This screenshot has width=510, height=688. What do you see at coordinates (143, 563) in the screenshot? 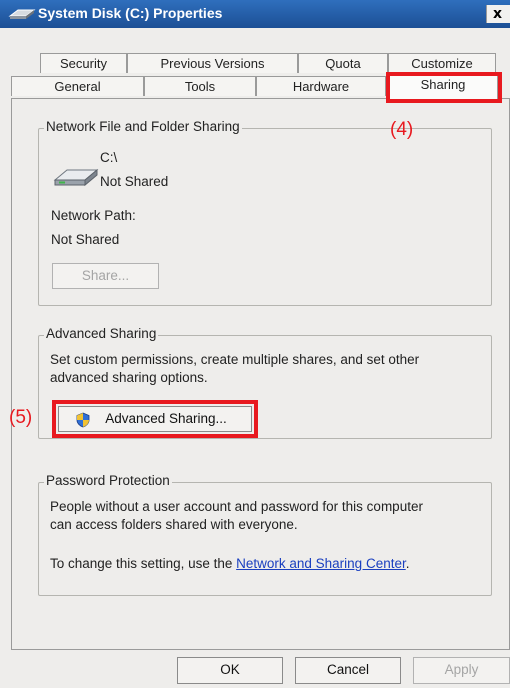
I see `change-setting-prefix: To change this setting, use the` at bounding box center [143, 563].